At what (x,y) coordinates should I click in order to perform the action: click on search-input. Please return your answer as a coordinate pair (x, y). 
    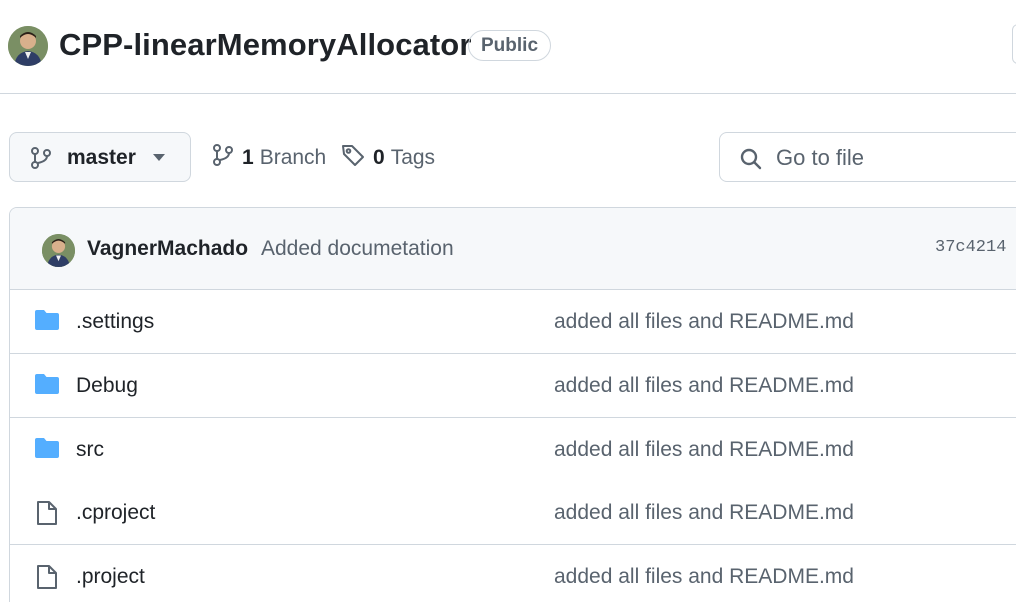
    Looking at the image, I should click on (896, 158).